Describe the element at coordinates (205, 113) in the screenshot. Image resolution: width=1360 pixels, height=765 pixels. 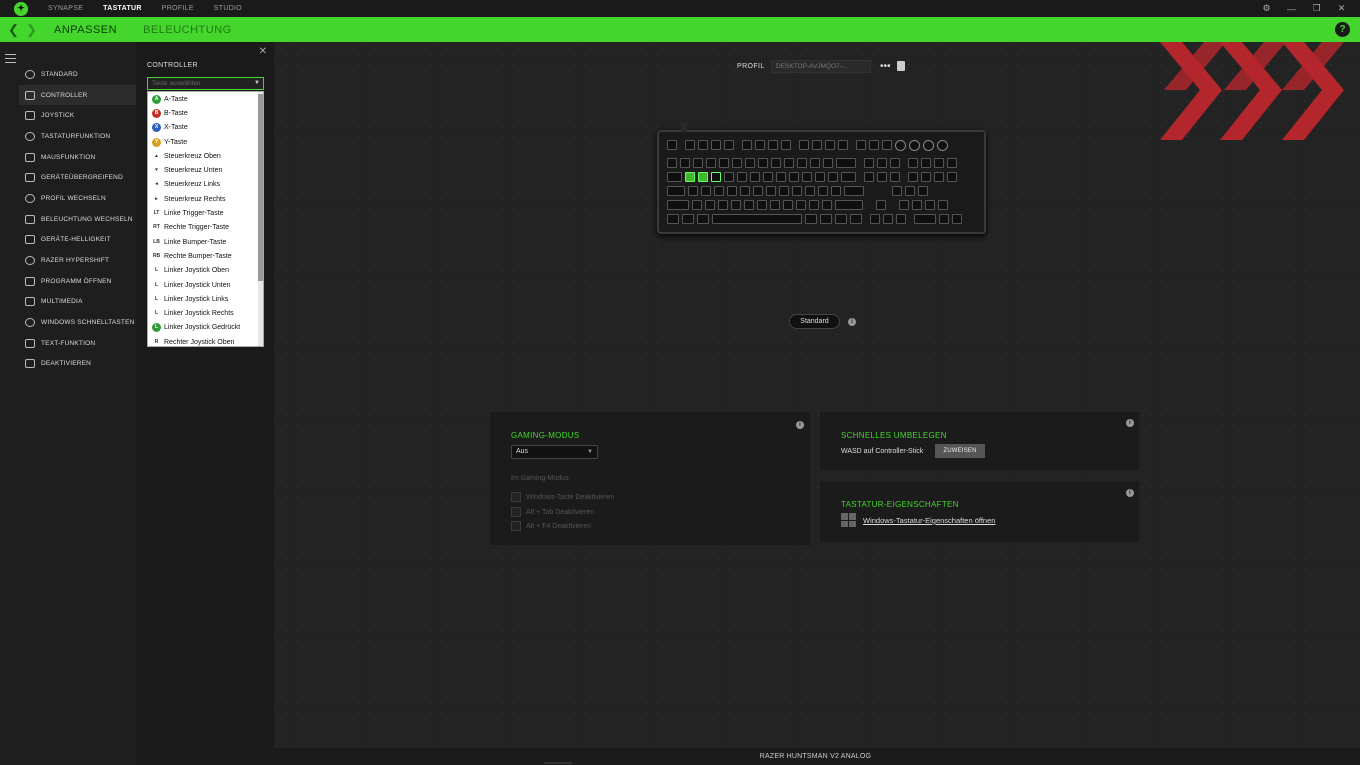
I see `dropdown-option: B B-Taste` at that location.